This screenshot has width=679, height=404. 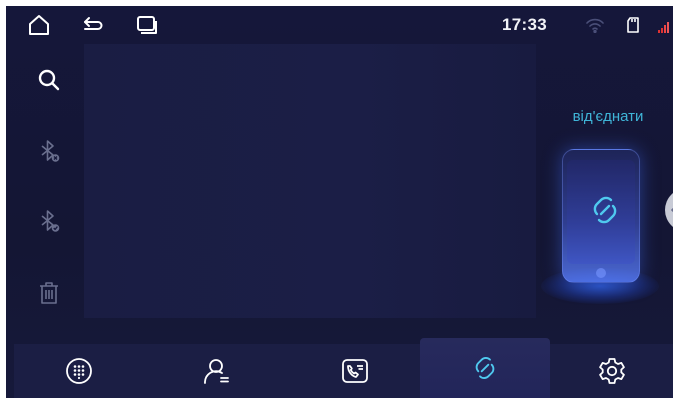 I want to click on recent-apps-button, so click(x=147, y=25).